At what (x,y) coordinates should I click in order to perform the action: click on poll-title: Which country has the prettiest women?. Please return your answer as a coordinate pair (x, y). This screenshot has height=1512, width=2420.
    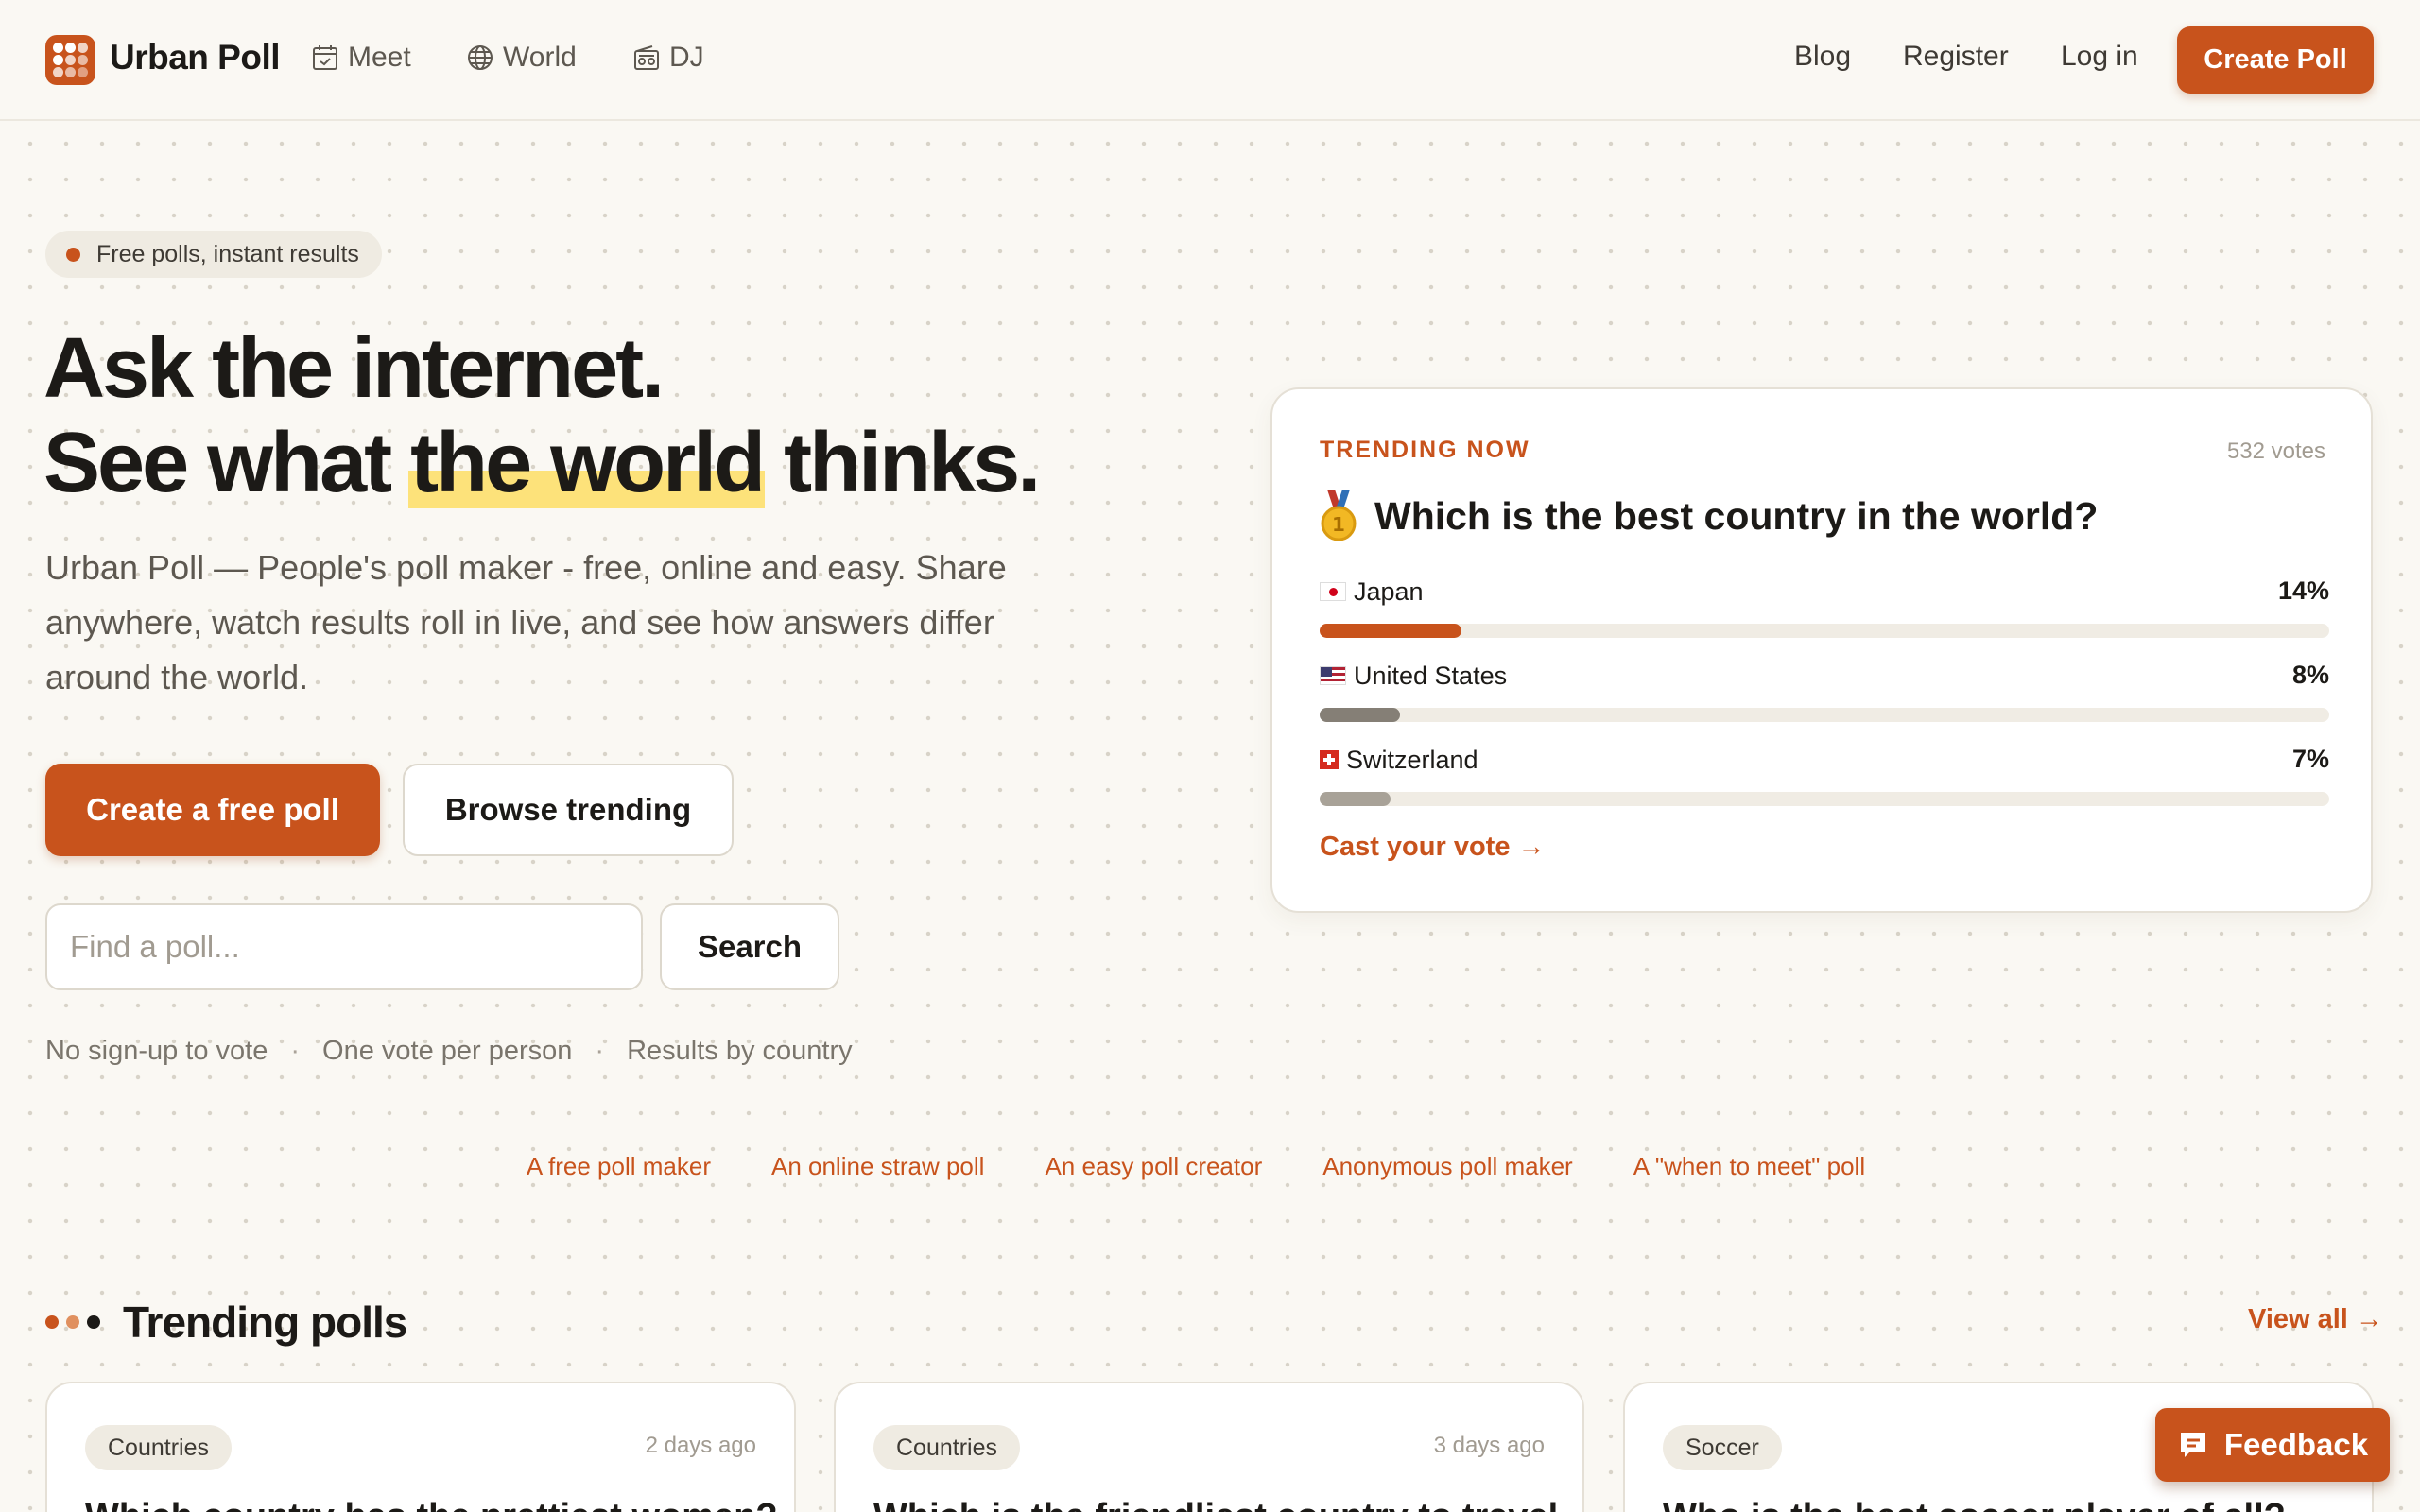
    Looking at the image, I should click on (431, 1504).